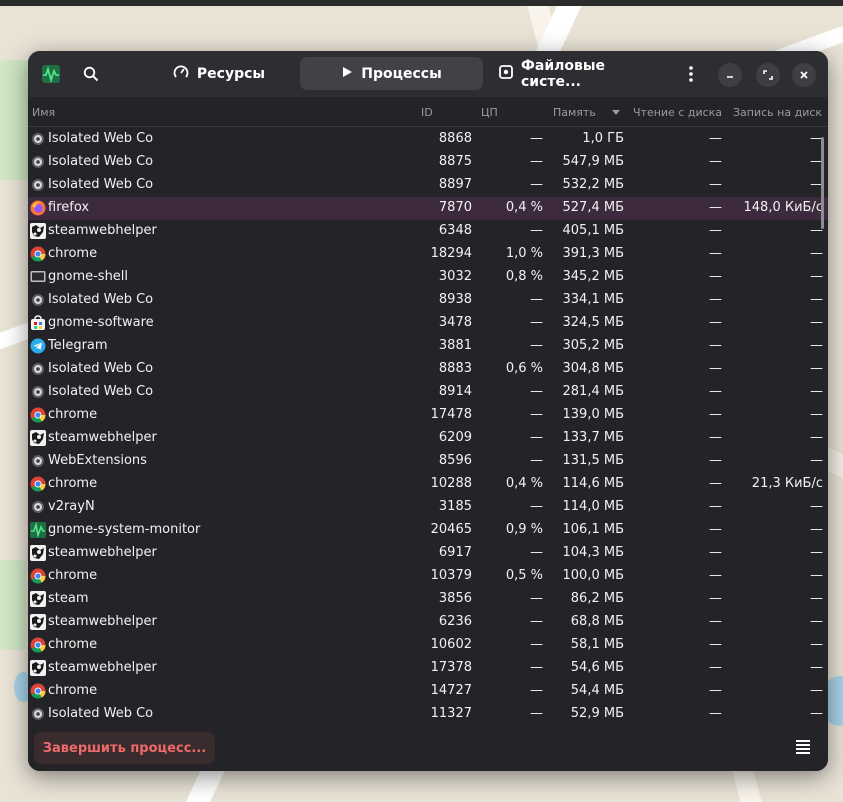 The width and height of the screenshot is (843, 802). I want to click on tab-resources: Ресурсы, so click(219, 73).